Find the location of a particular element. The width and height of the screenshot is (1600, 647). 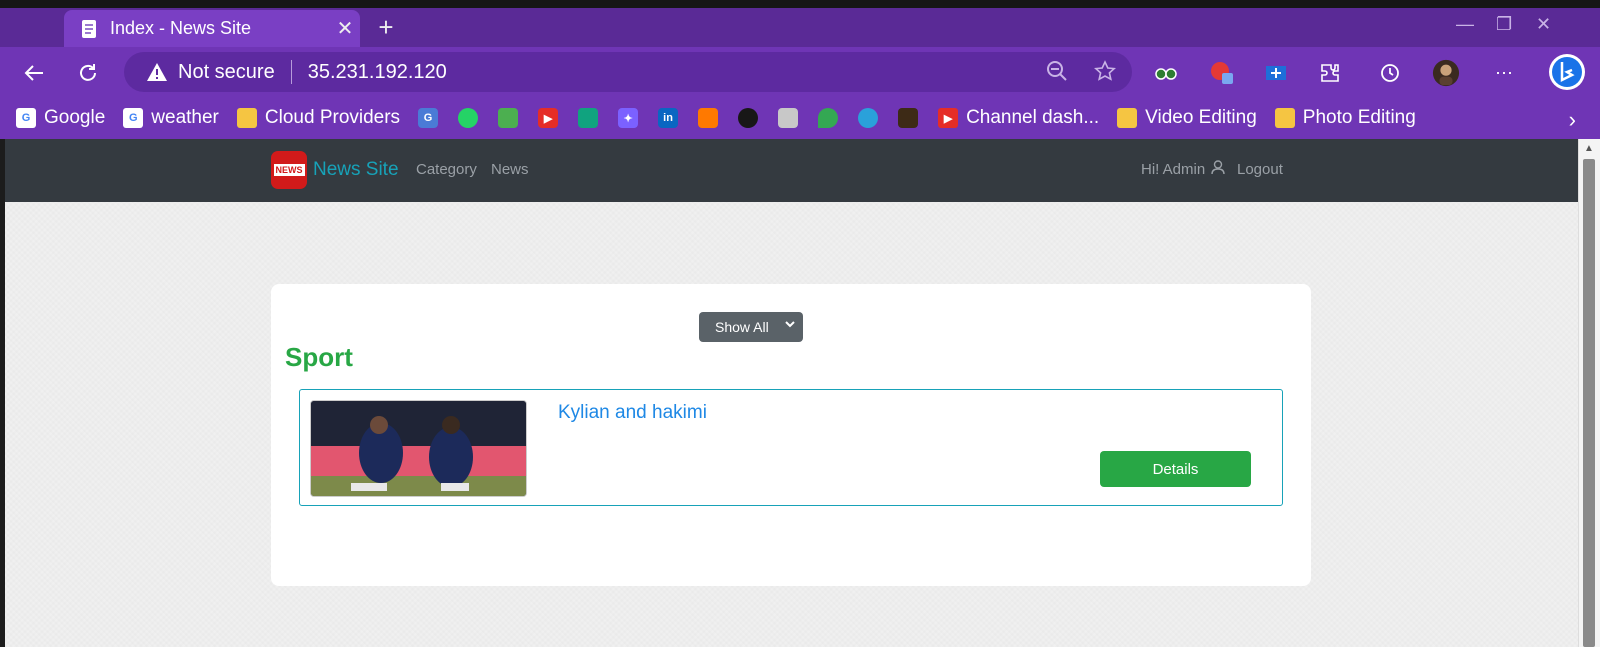

bookmark-label: Cloud Providers is located at coordinates (332, 117).